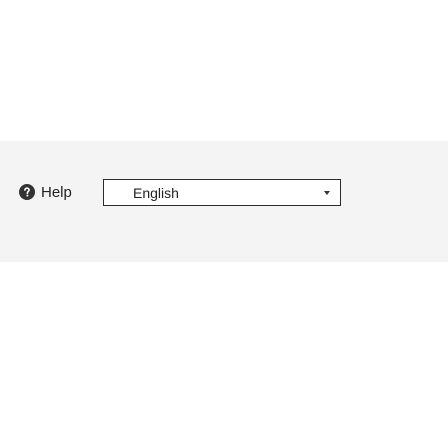 The width and height of the screenshot is (448, 448). I want to click on language-select: English, so click(222, 192).